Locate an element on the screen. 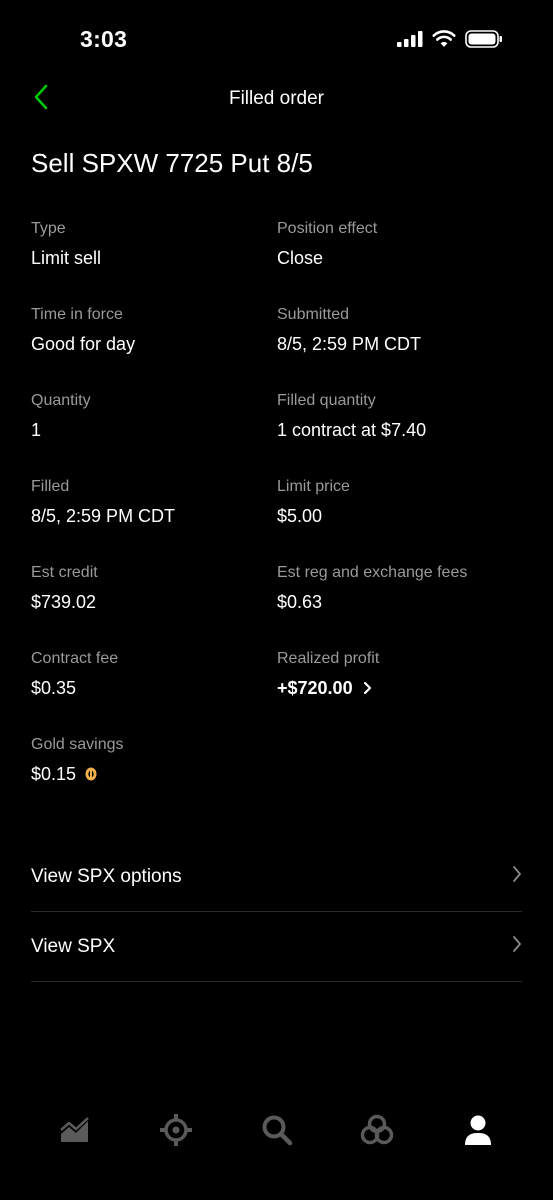 Image resolution: width=553 pixels, height=1200 pixels. view-spx-link: View SPX is located at coordinates (276, 947).